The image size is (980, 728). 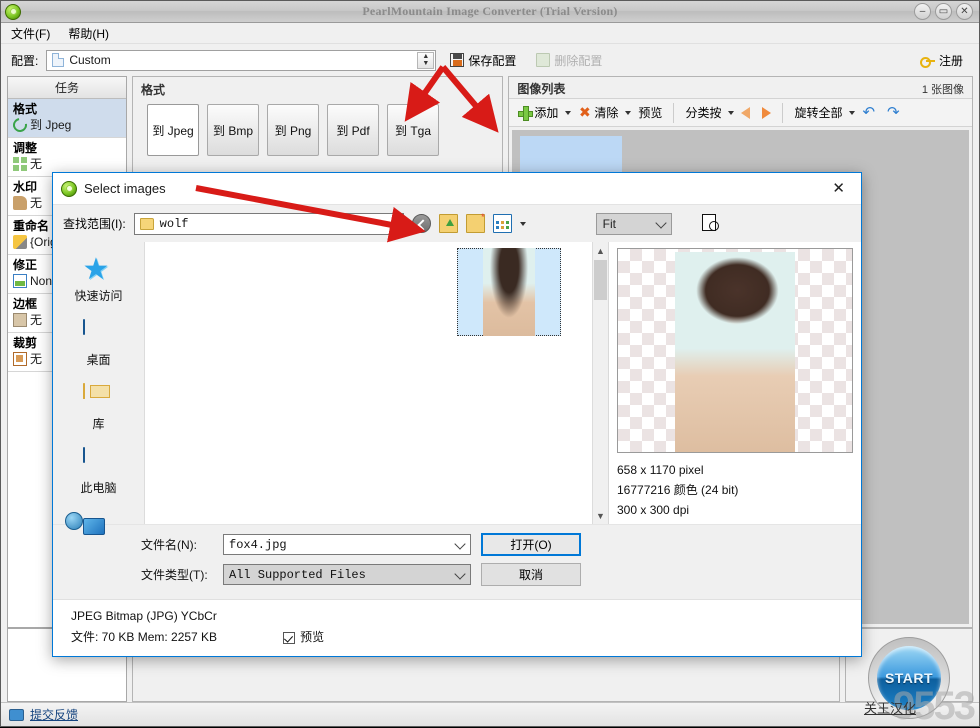 What do you see at coordinates (650, 112) in the screenshot?
I see `preview-button: 预览` at bounding box center [650, 112].